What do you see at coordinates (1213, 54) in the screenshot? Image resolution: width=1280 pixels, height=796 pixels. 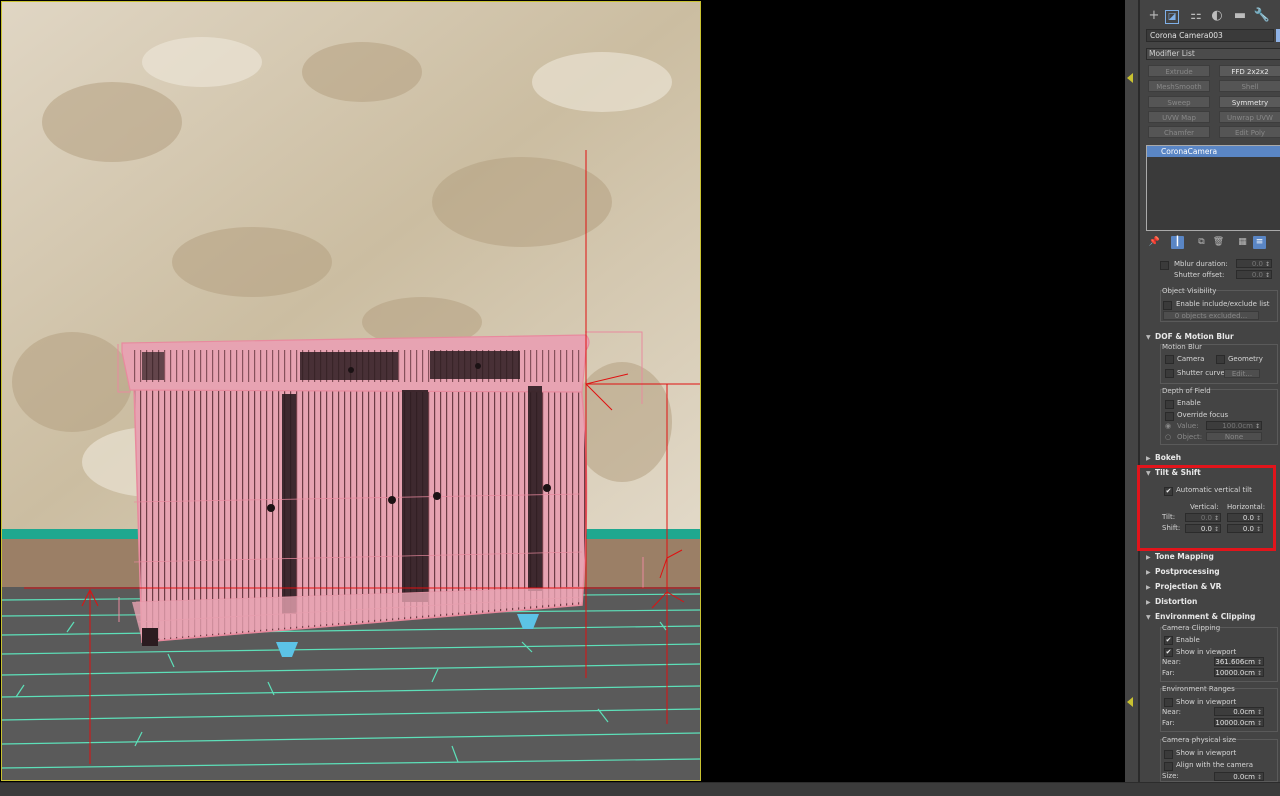 I see `modifier-list-dropdown: Modifier List` at bounding box center [1213, 54].